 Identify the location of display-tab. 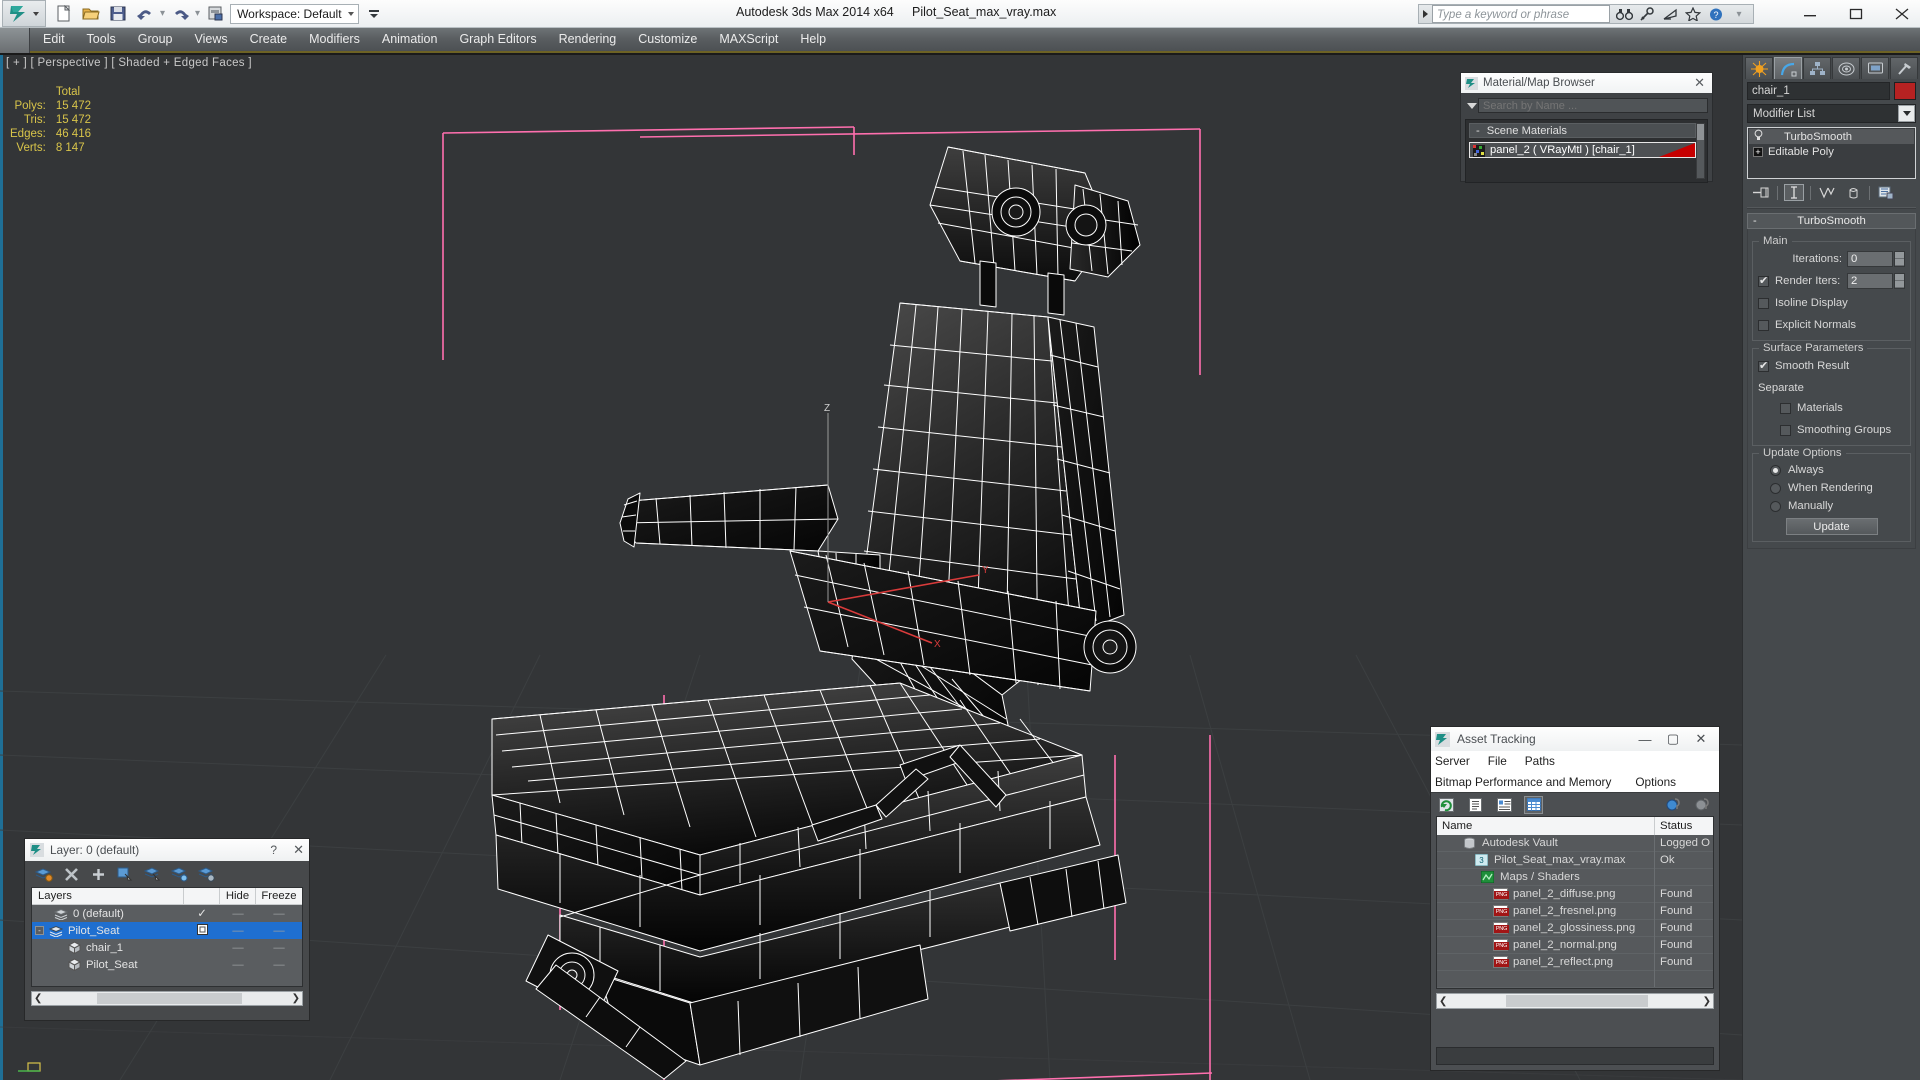
(1875, 68).